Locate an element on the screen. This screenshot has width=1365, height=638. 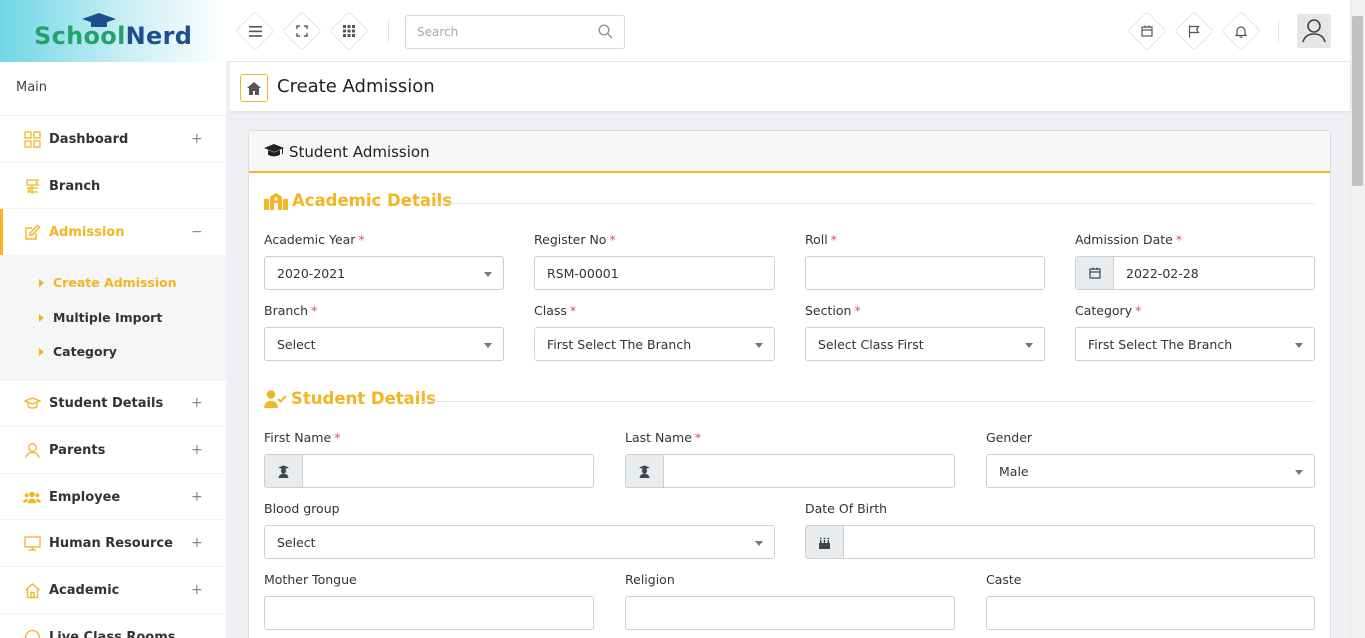
blood-group-label: Blood group is located at coordinates (302, 508).